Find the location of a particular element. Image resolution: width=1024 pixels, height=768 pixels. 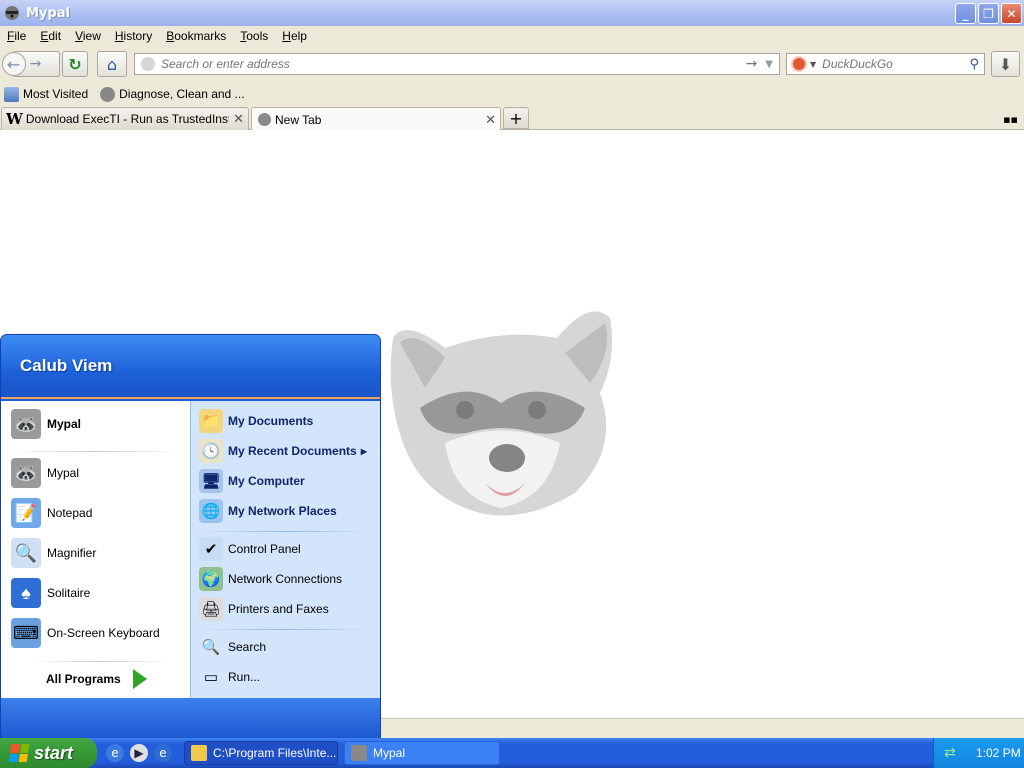

tab-label: New Tab is located at coordinates (298, 119).